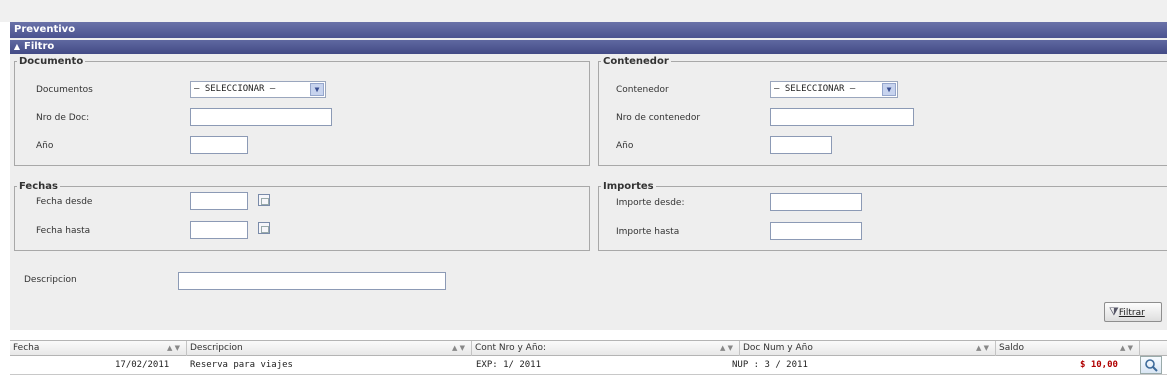  What do you see at coordinates (625, 146) in the screenshot?
I see `contenedor-anio-label: Año` at bounding box center [625, 146].